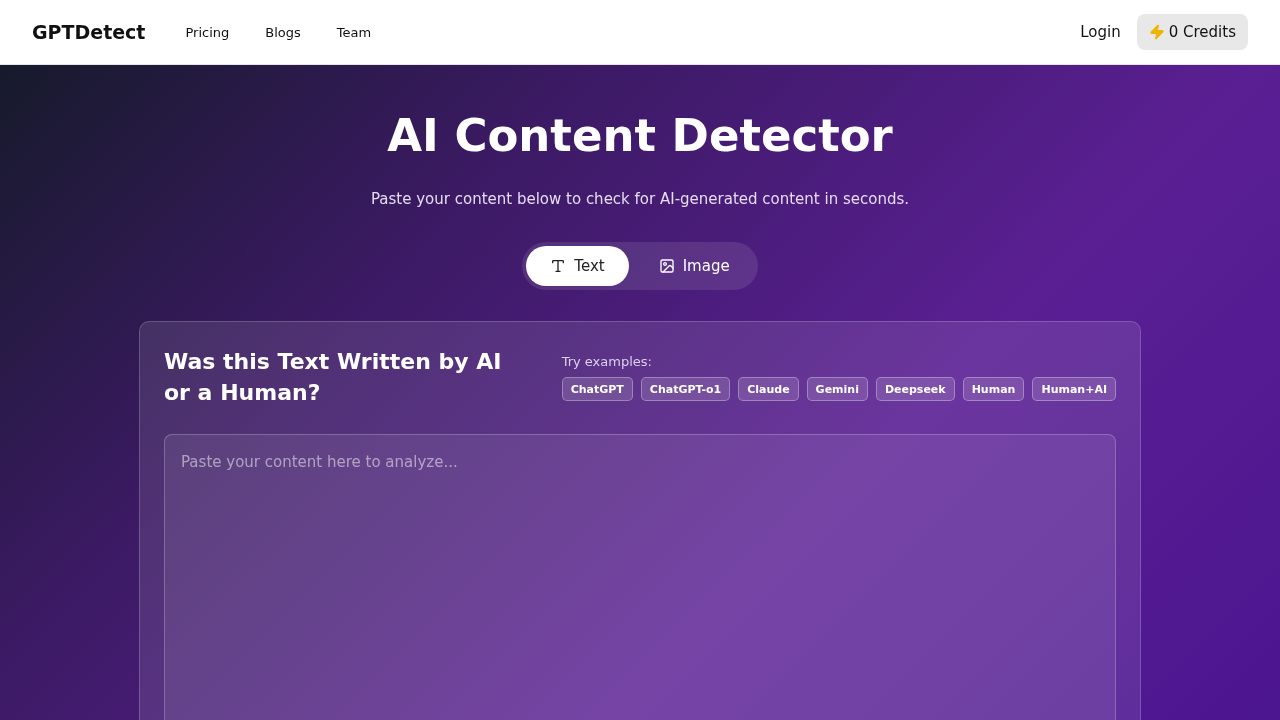 This screenshot has width=1280, height=720. I want to click on examples-label: Try examples:, so click(607, 361).